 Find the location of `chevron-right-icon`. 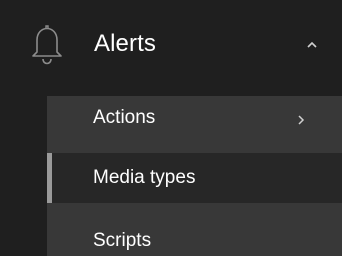

chevron-right-icon is located at coordinates (301, 120).